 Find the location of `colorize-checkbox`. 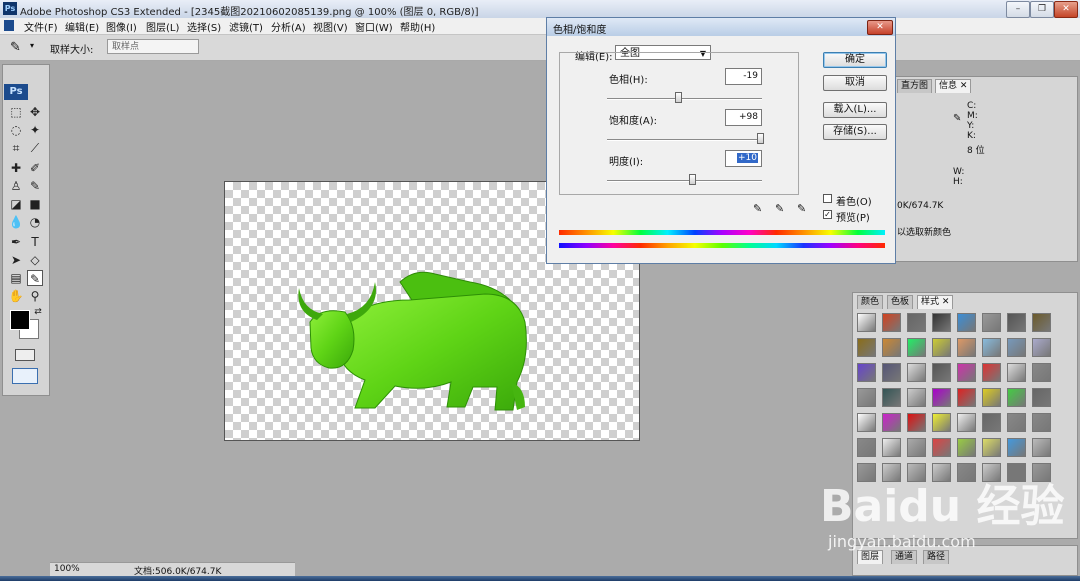

colorize-checkbox is located at coordinates (827, 198).